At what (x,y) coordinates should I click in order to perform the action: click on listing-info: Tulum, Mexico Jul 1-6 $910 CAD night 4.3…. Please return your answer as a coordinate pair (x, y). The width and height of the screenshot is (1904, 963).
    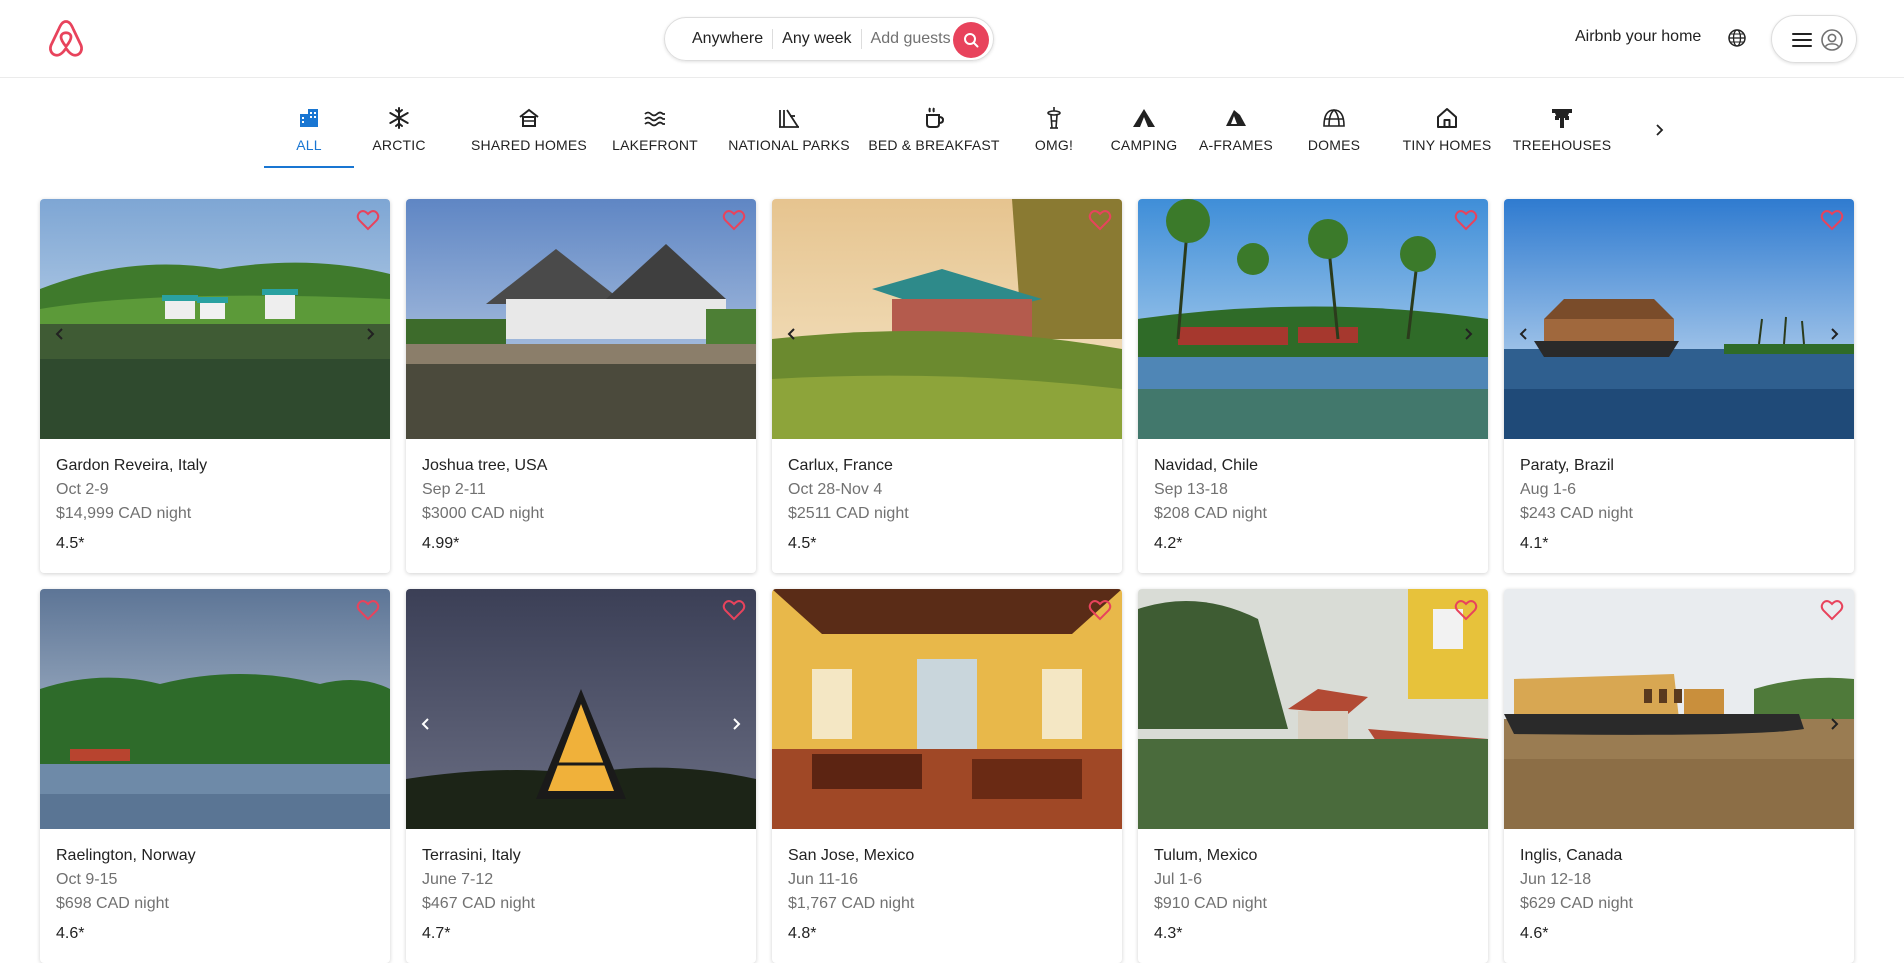
    Looking at the image, I should click on (1210, 895).